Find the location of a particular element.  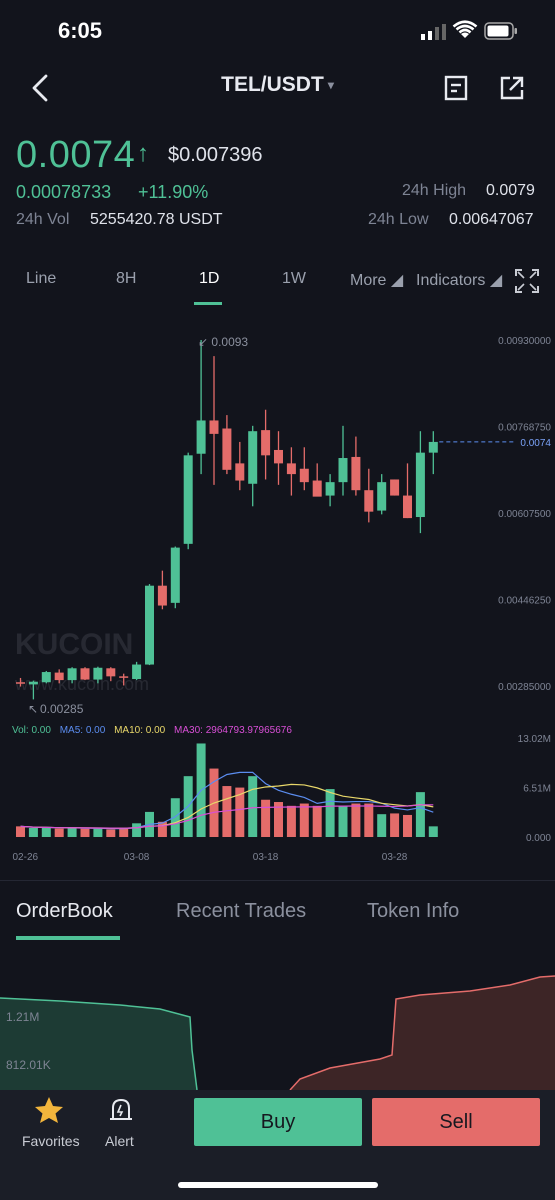

min-price-label: 0.00285 is located at coordinates (62, 709).